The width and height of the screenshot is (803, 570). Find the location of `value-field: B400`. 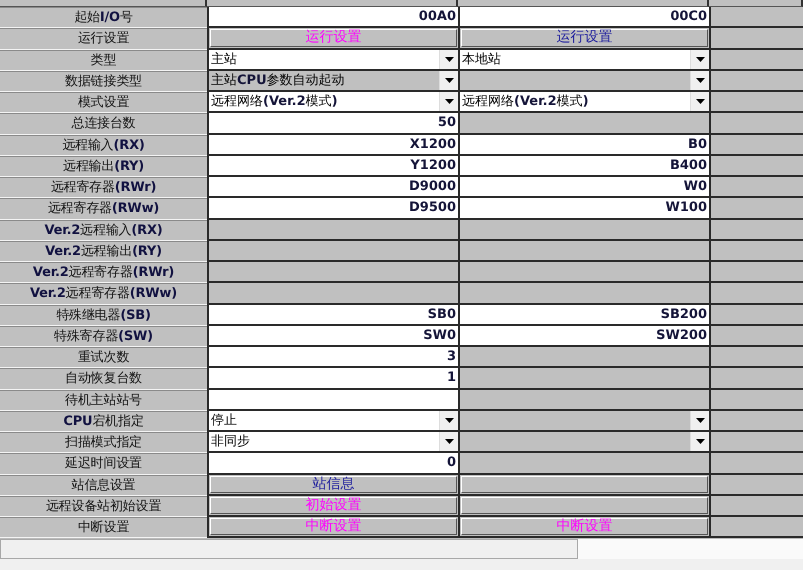

value-field: B400 is located at coordinates (583, 166).